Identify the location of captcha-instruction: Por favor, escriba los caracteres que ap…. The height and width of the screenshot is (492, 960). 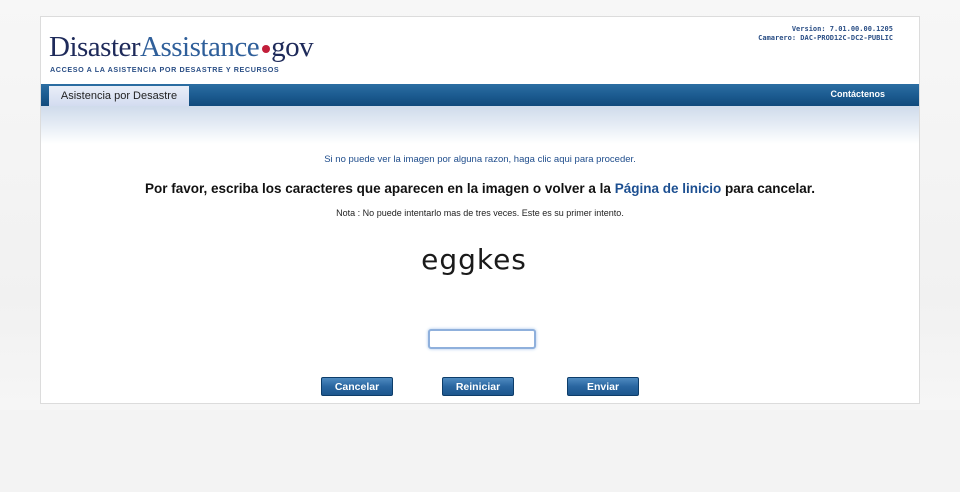
(480, 188).